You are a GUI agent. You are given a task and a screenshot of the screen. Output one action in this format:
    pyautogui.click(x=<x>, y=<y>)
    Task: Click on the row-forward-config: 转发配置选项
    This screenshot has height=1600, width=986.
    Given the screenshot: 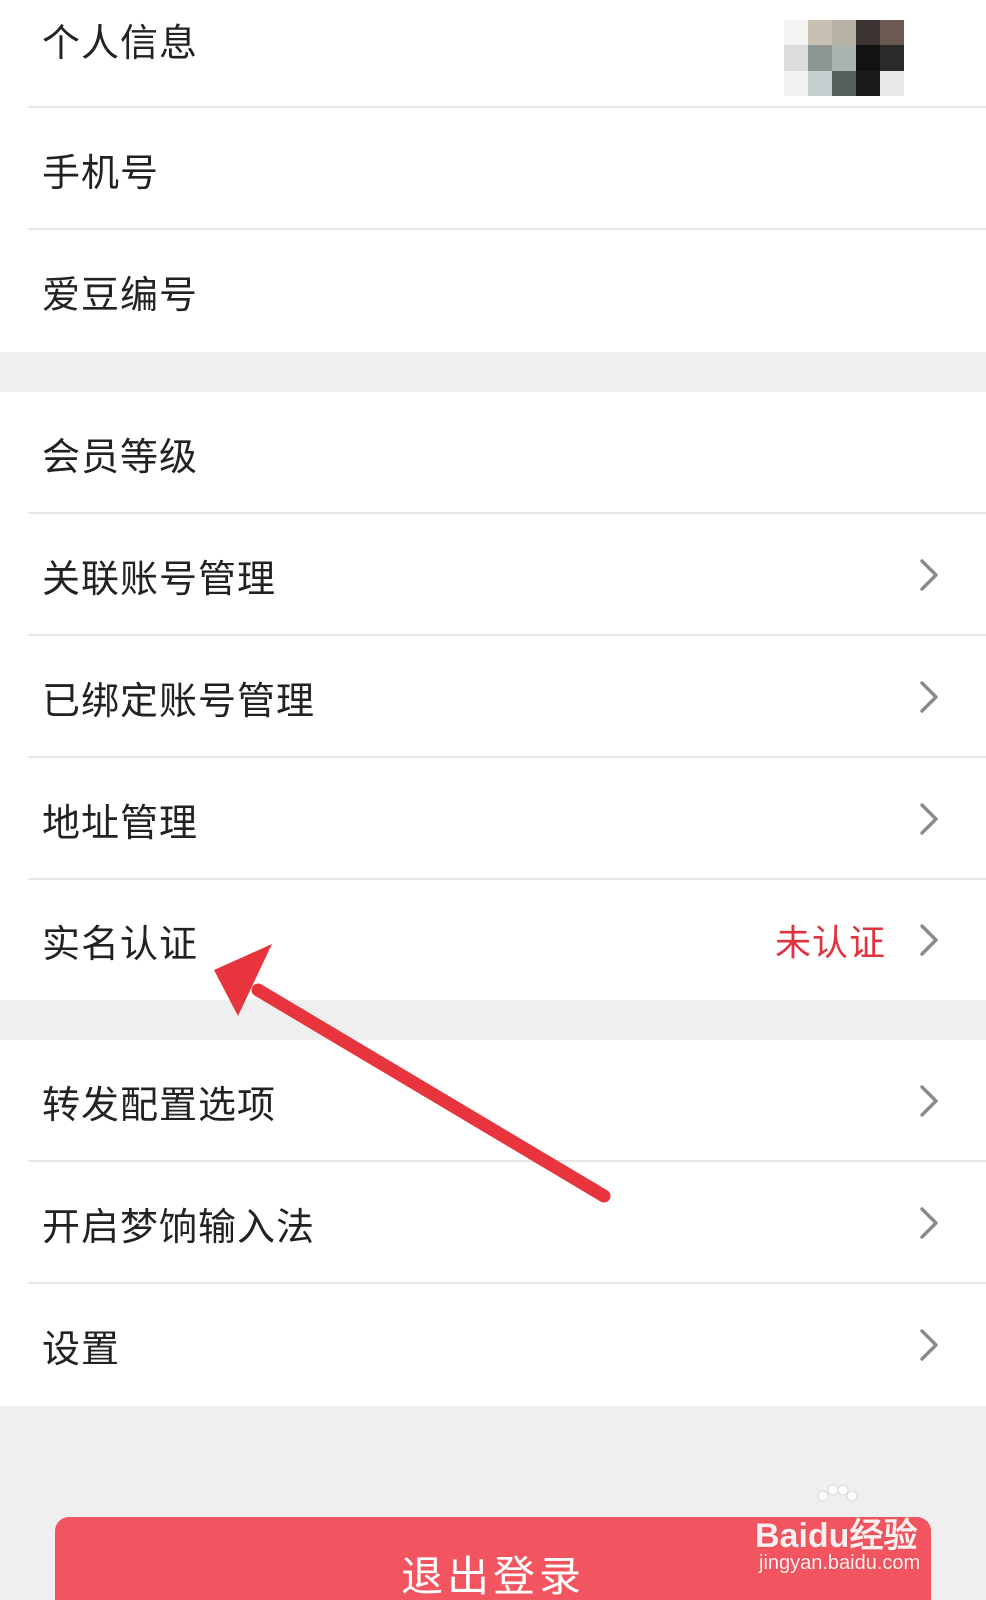 What is the action you would take?
    pyautogui.click(x=493, y=1101)
    